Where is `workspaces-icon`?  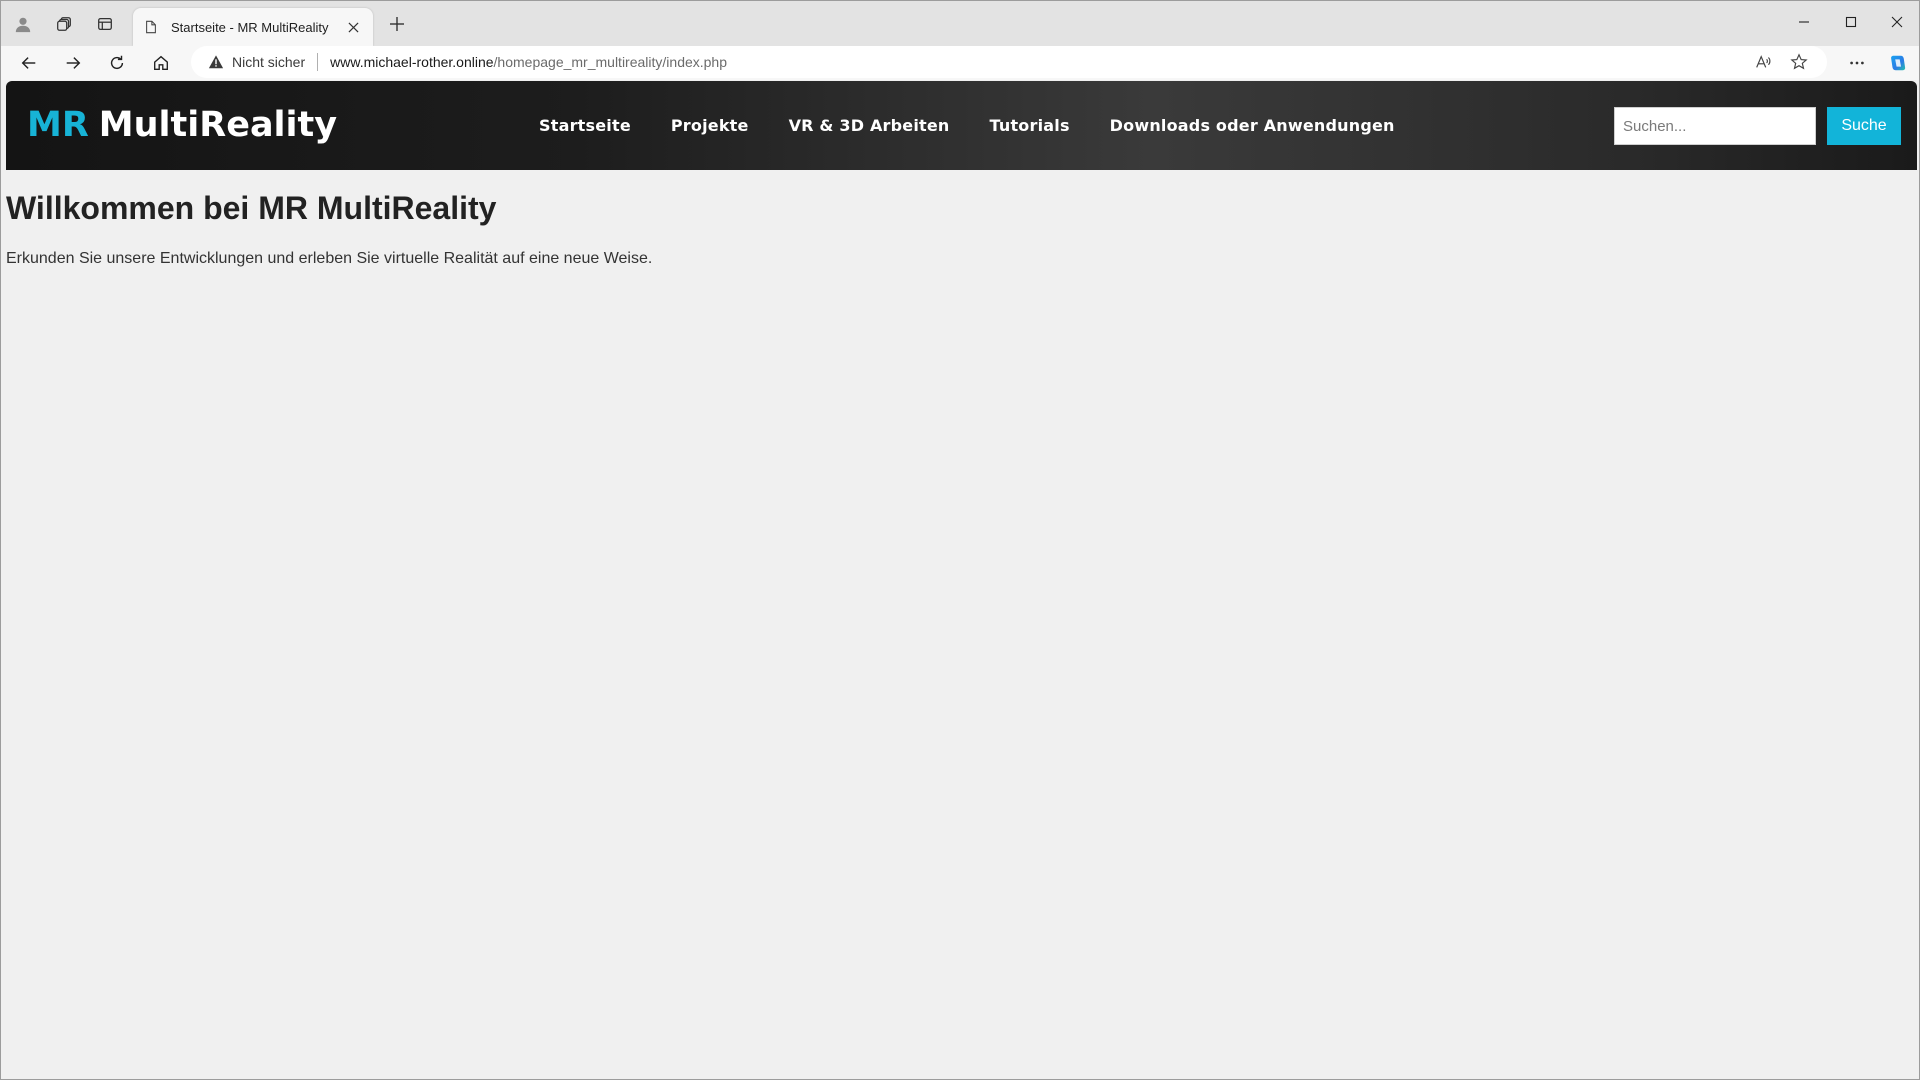 workspaces-icon is located at coordinates (64, 24).